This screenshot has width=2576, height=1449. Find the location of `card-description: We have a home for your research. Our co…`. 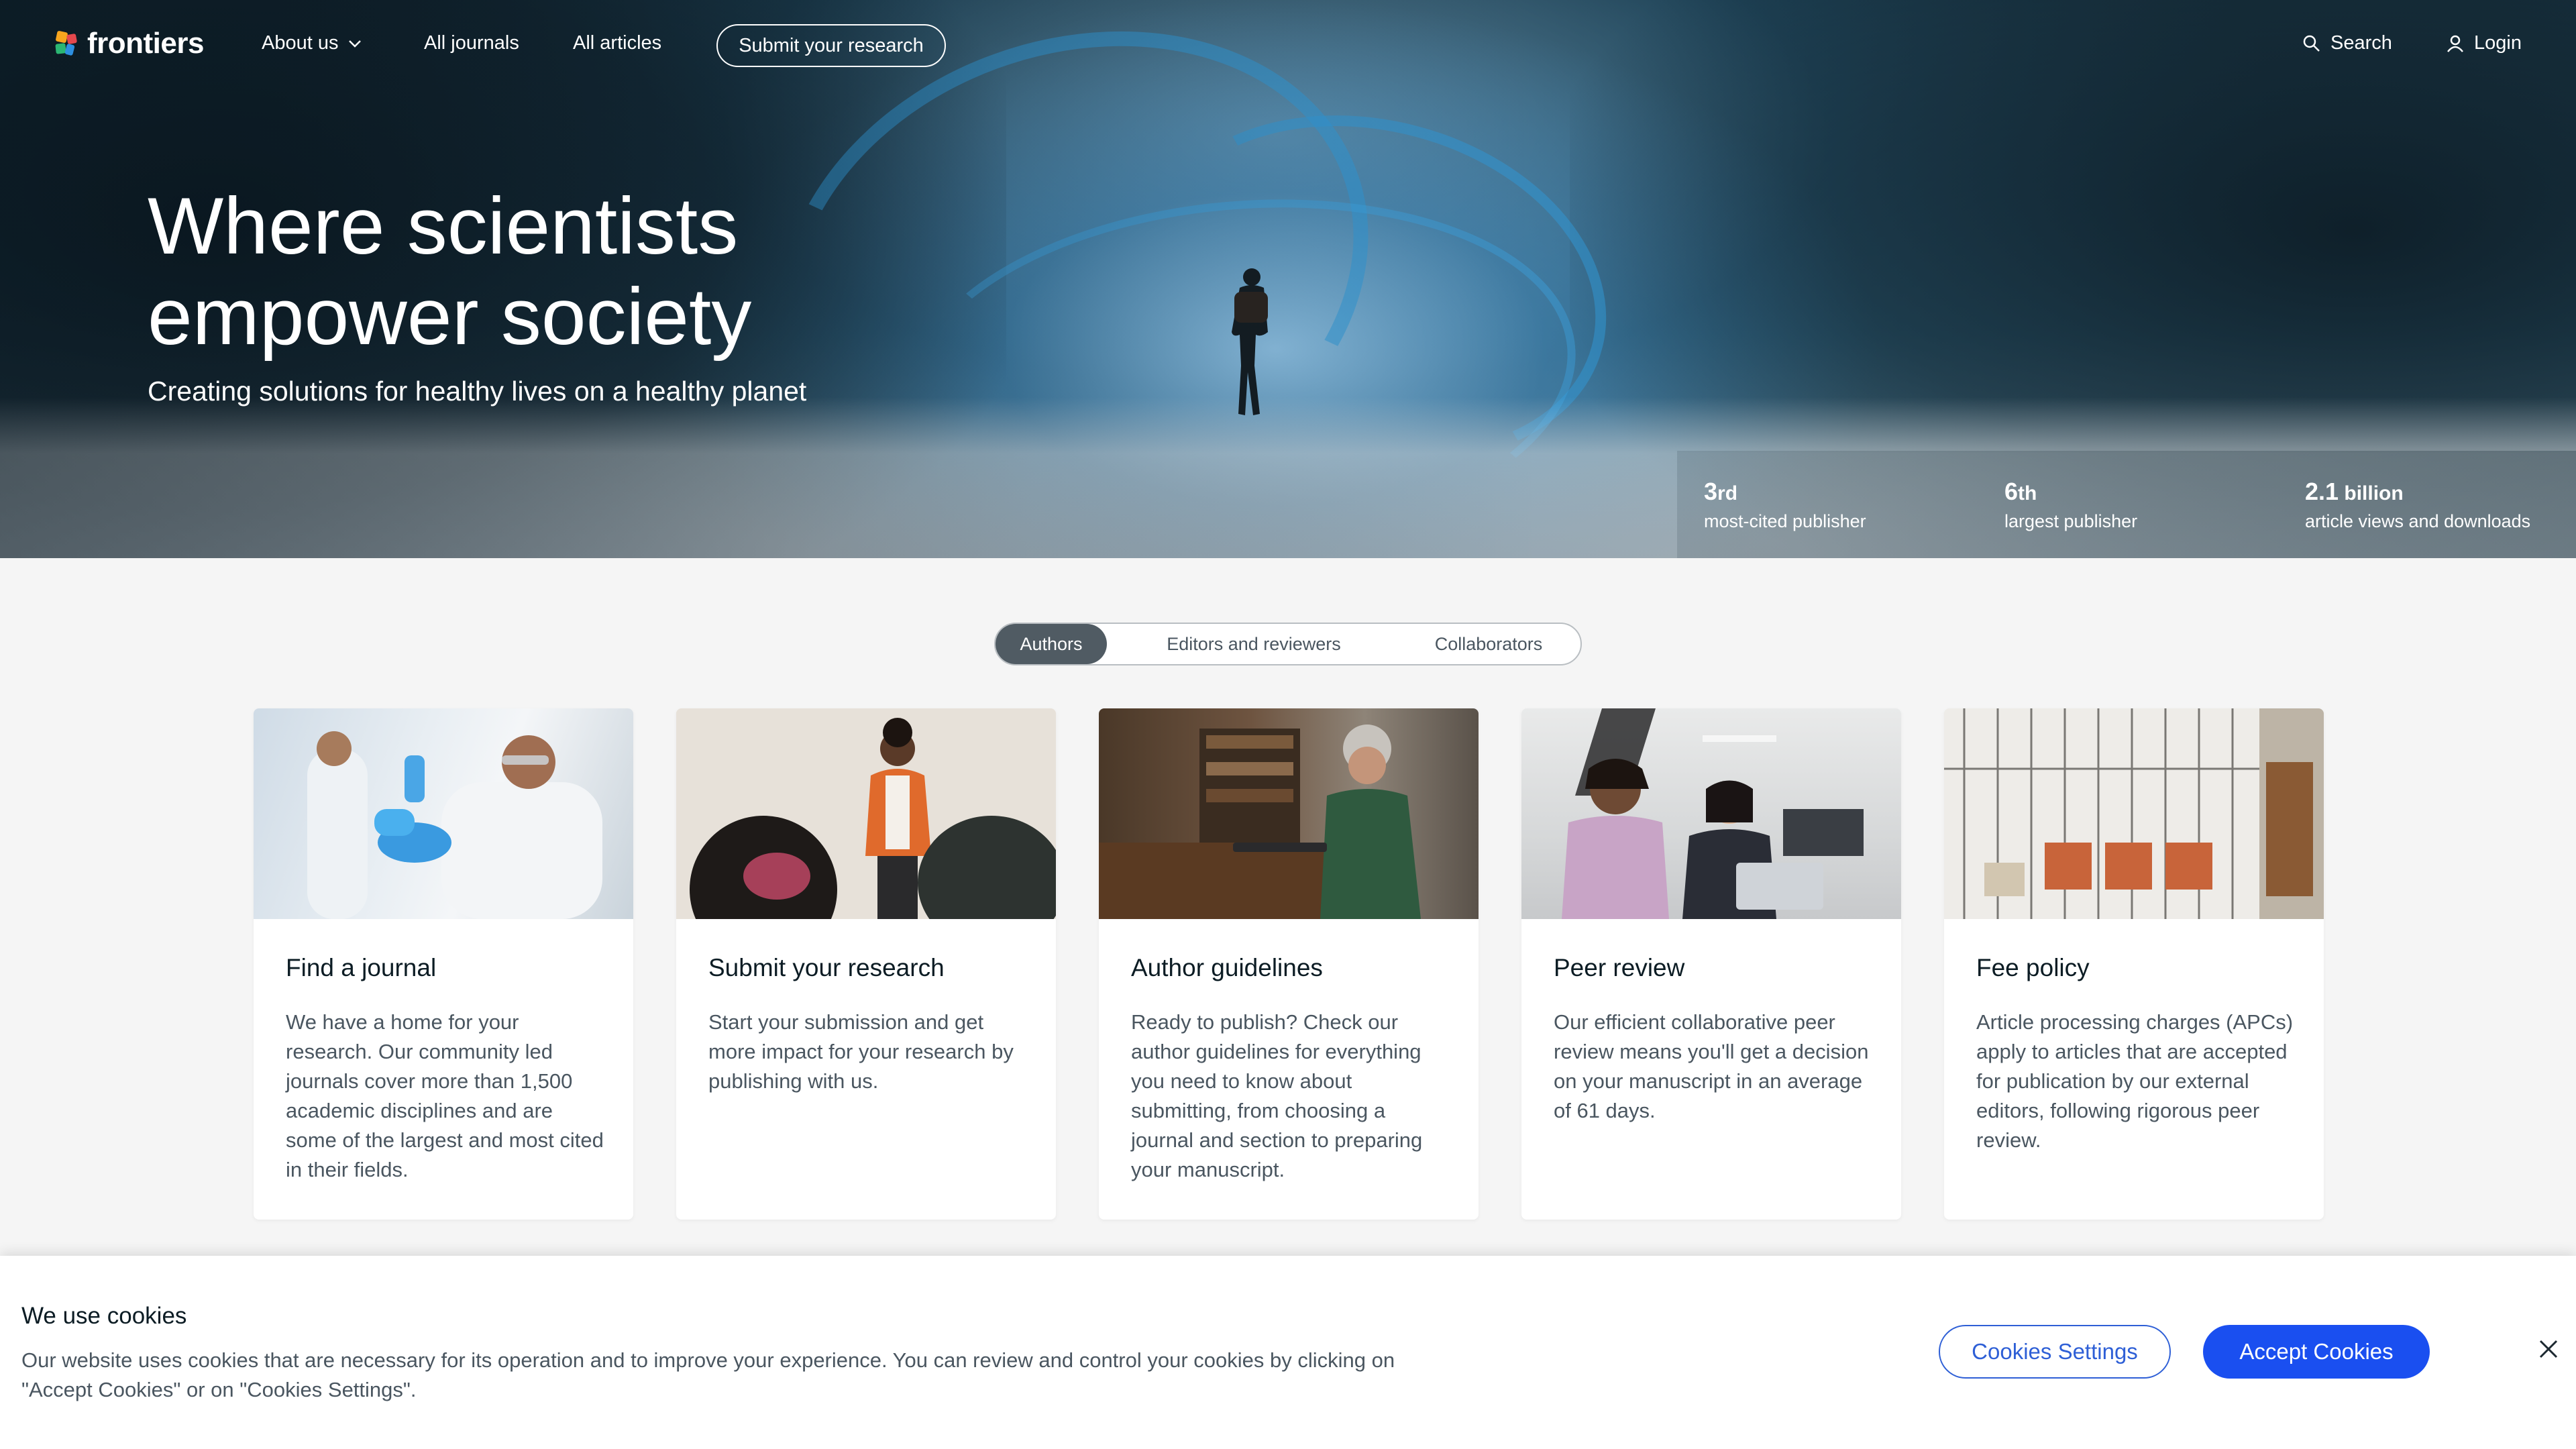

card-description: We have a home for your research. Our co… is located at coordinates (445, 1095).